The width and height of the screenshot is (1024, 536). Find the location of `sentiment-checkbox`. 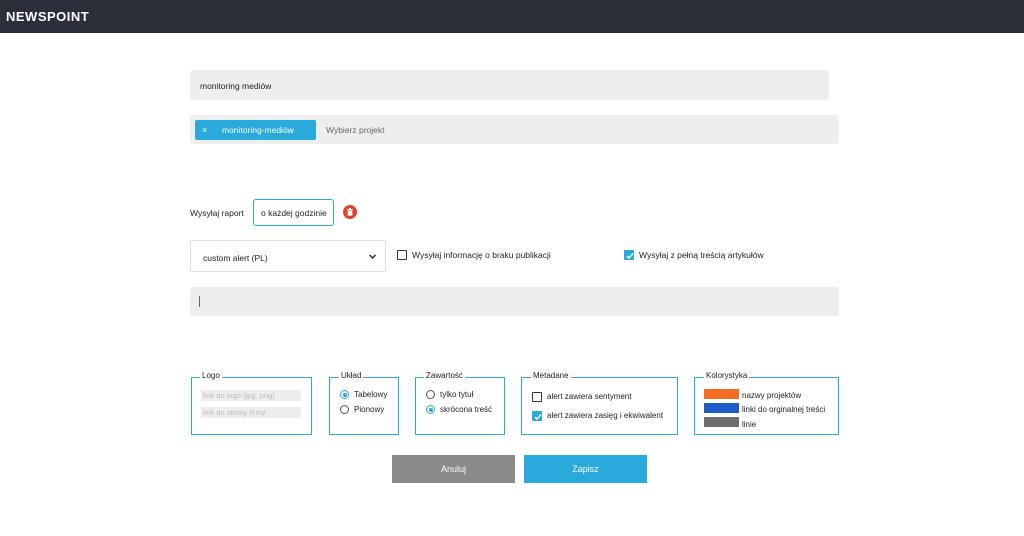

sentiment-checkbox is located at coordinates (537, 397).